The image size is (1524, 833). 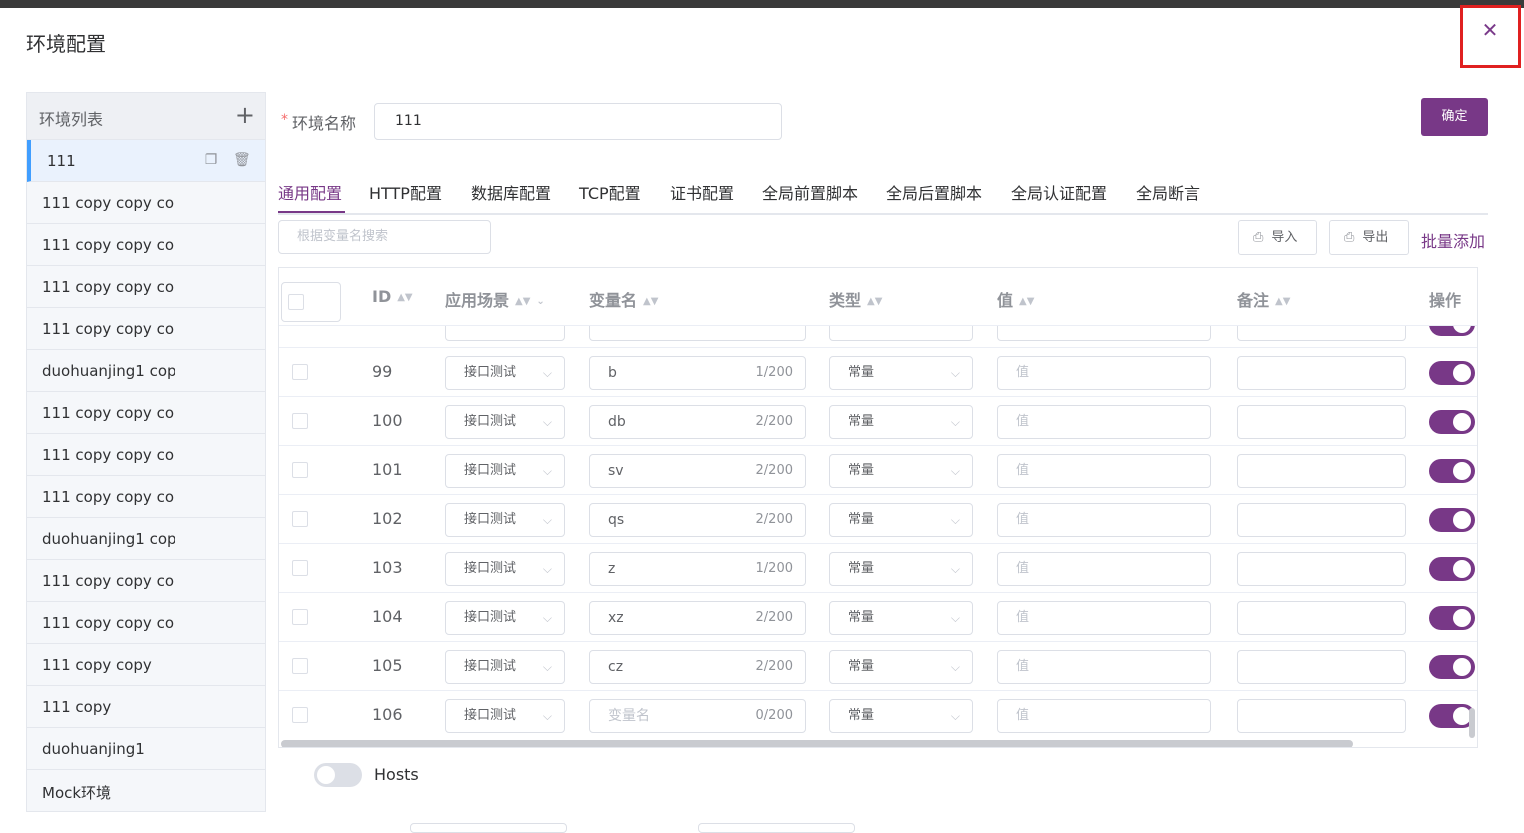 I want to click on sidebar-item: 111 ❐ 🗑, so click(x=146, y=161).